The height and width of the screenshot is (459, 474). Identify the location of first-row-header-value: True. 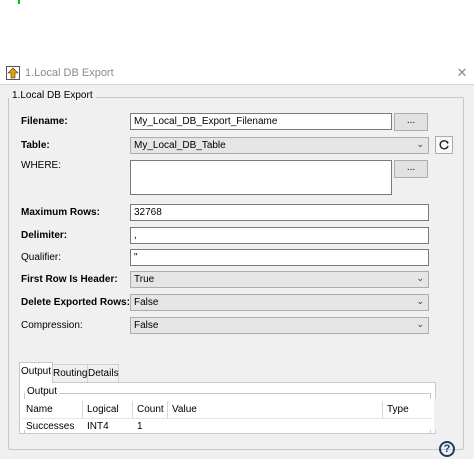
(144, 279).